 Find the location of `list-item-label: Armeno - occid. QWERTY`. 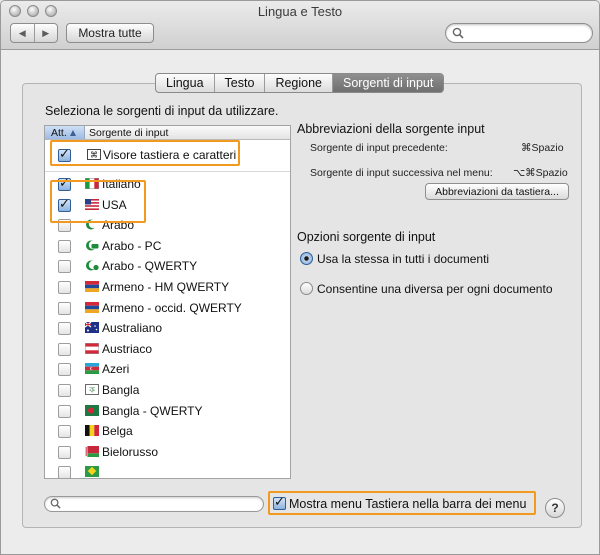

list-item-label: Armeno - occid. QWERTY is located at coordinates (172, 307).